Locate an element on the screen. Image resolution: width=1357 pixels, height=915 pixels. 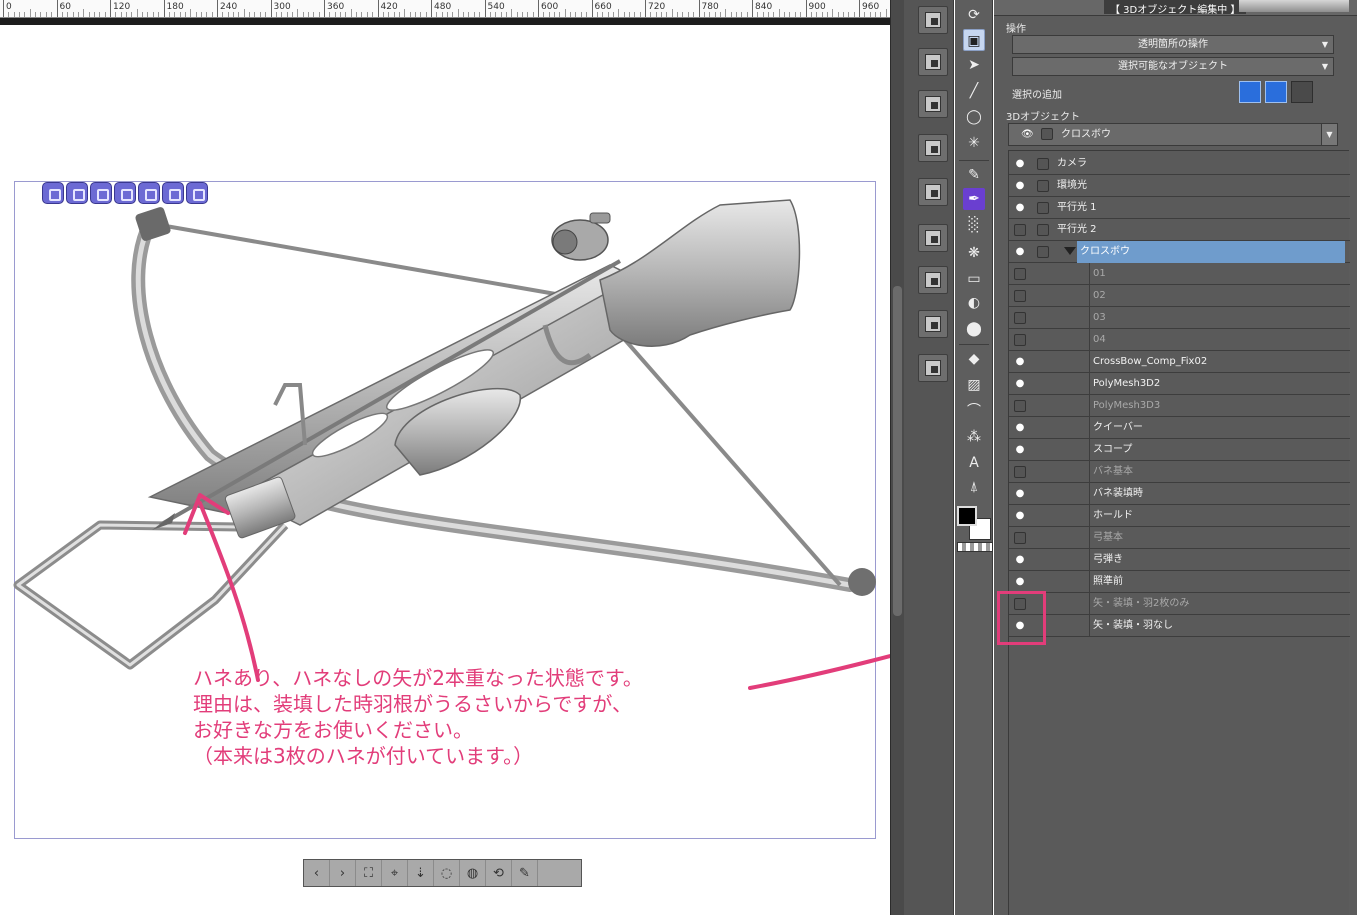
eraser-icon: ▭ is located at coordinates (974, 279).